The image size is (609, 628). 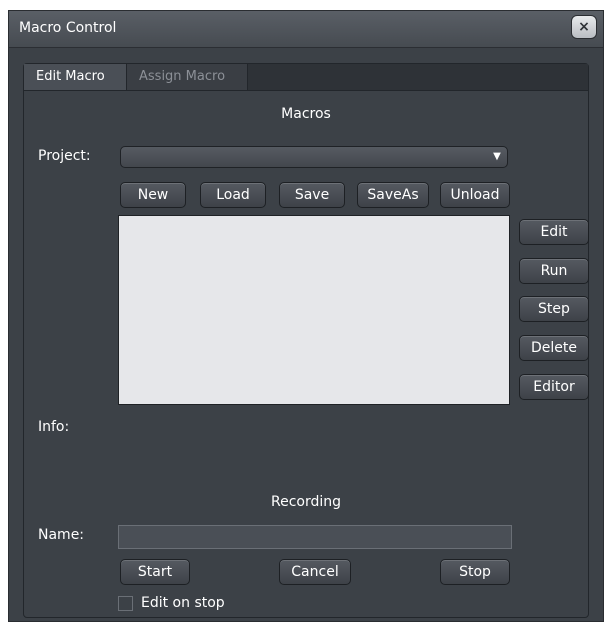 What do you see at coordinates (312, 195) in the screenshot?
I see `save-button: Save` at bounding box center [312, 195].